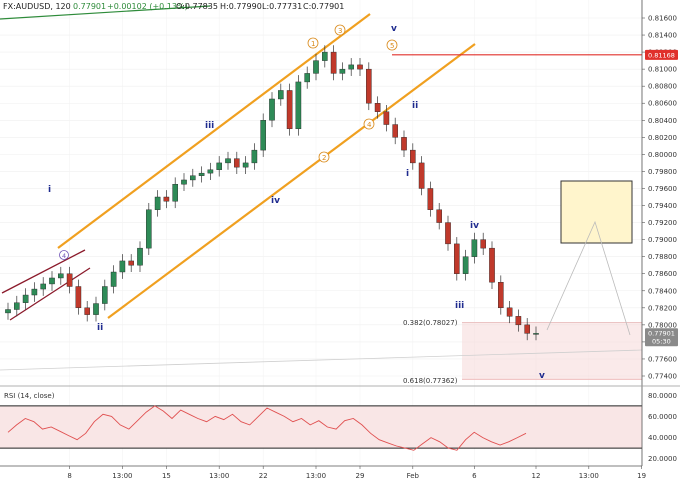 The image size is (680, 485). Describe the element at coordinates (415, 106) in the screenshot. I see `wave-label-ii-down: ii` at that location.